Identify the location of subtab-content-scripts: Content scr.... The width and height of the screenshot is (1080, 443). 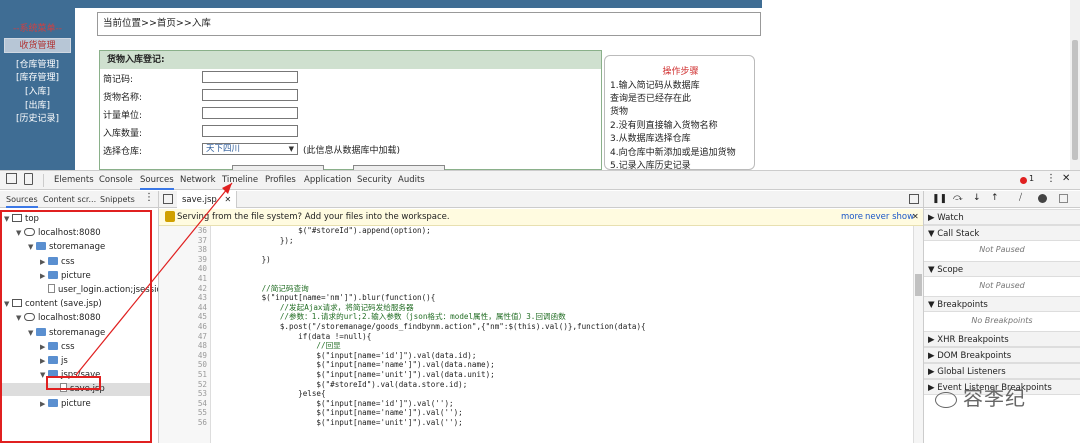
(69, 199).